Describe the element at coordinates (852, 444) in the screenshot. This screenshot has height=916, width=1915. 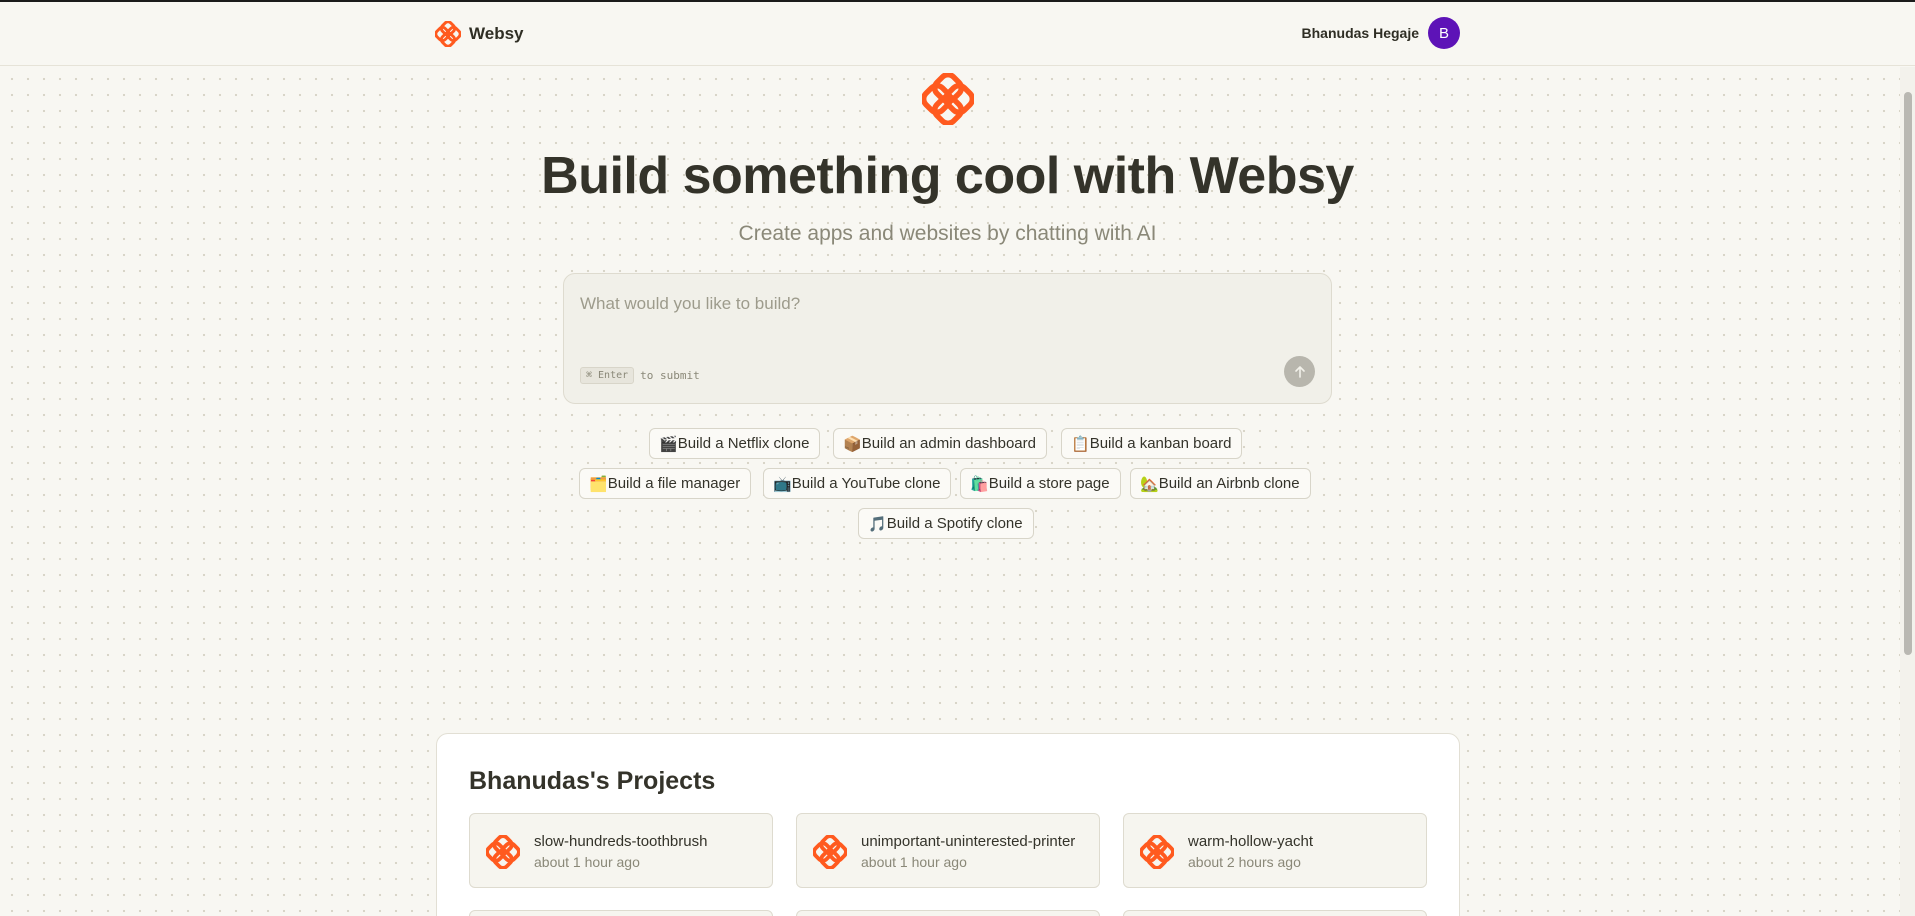
I see `package-icon: 📦` at that location.